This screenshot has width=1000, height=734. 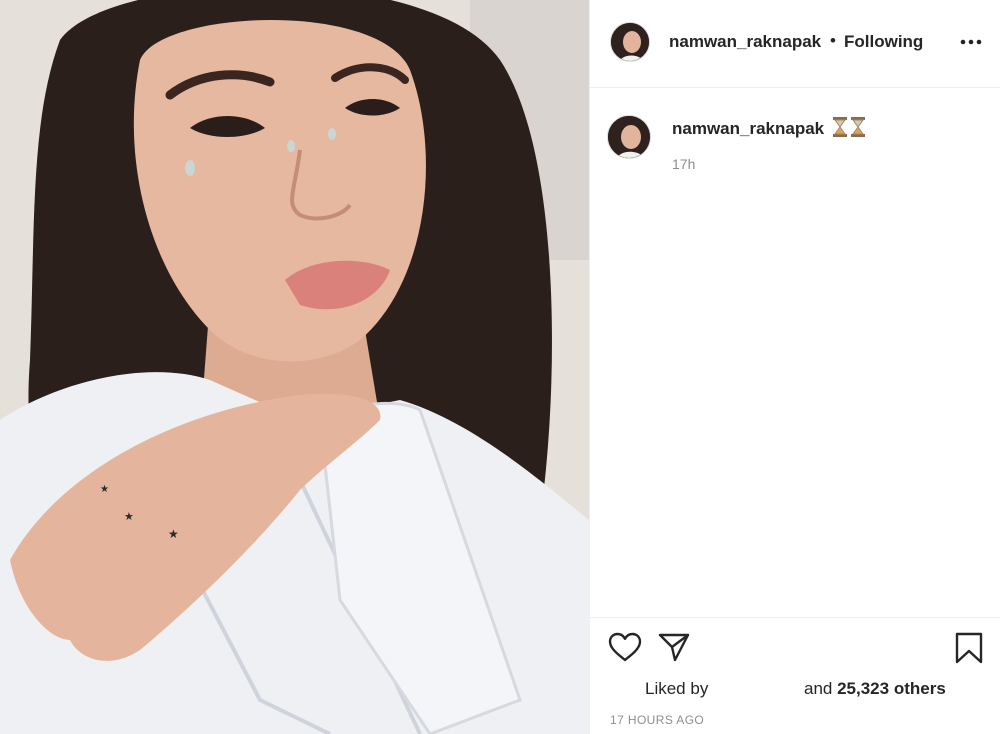 I want to click on avatar, so click(x=630, y=42).